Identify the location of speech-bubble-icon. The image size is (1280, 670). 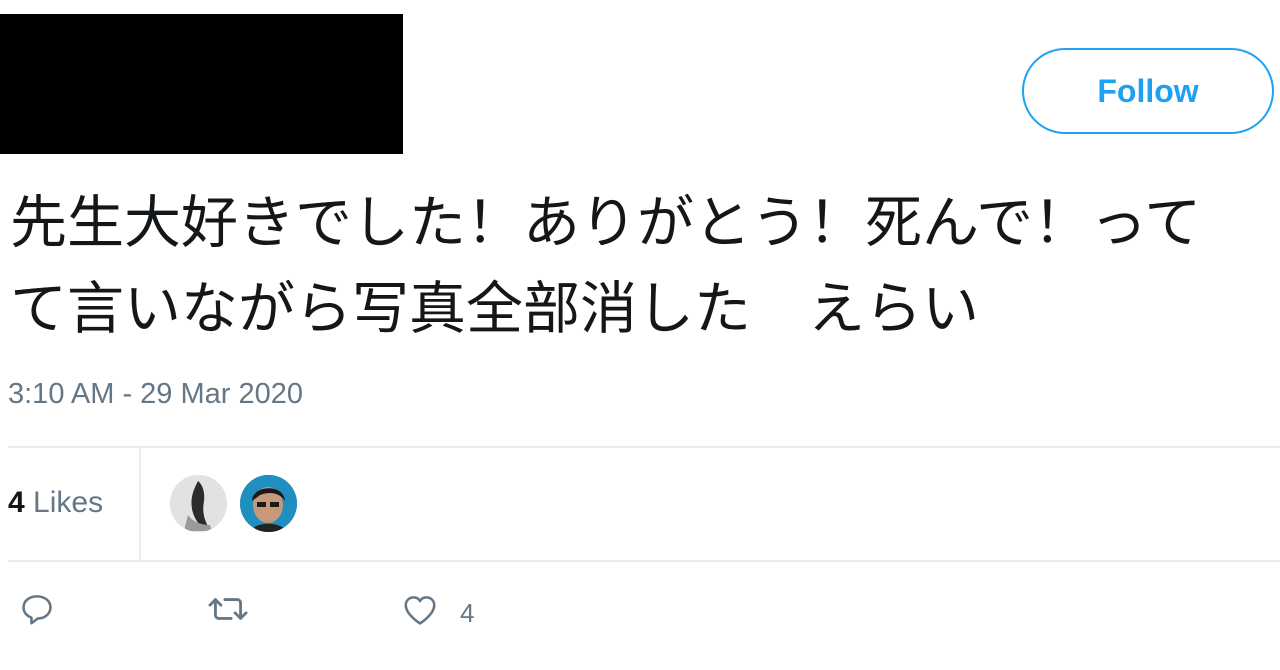
(37, 610).